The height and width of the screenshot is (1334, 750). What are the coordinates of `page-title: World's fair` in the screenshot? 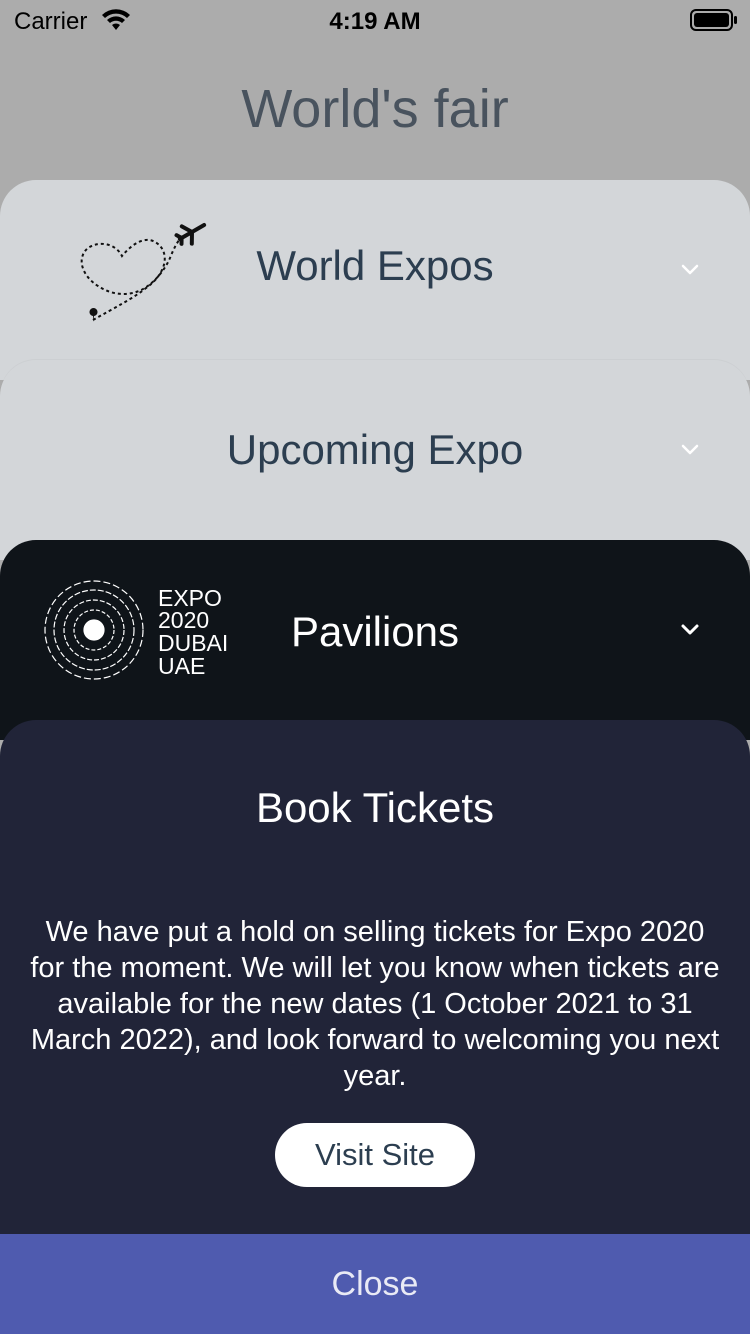 It's located at (375, 109).